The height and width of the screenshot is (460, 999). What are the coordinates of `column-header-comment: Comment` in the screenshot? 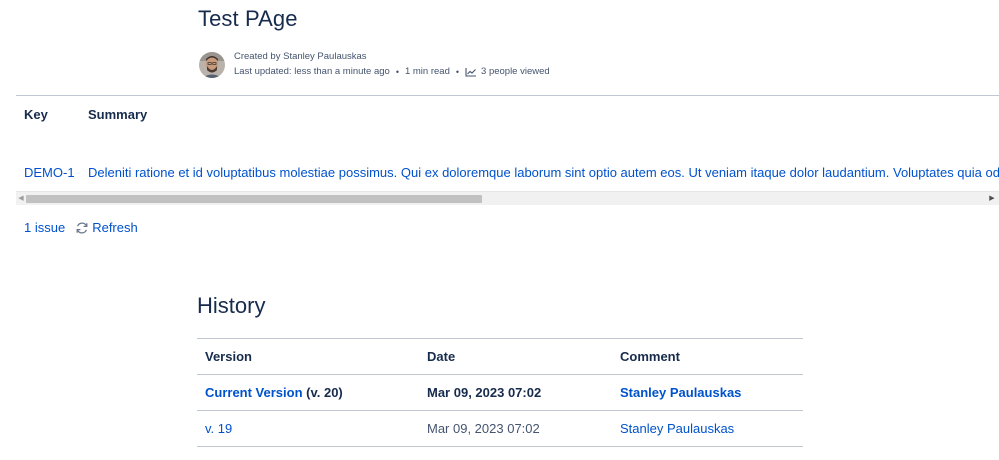 It's located at (707, 356).